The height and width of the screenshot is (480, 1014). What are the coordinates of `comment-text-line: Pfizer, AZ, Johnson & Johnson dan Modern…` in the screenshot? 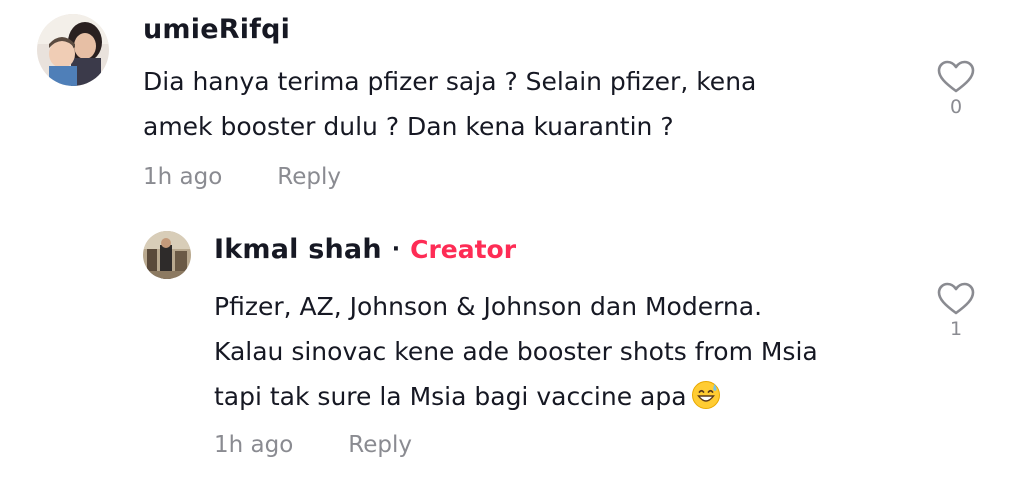 It's located at (488, 306).